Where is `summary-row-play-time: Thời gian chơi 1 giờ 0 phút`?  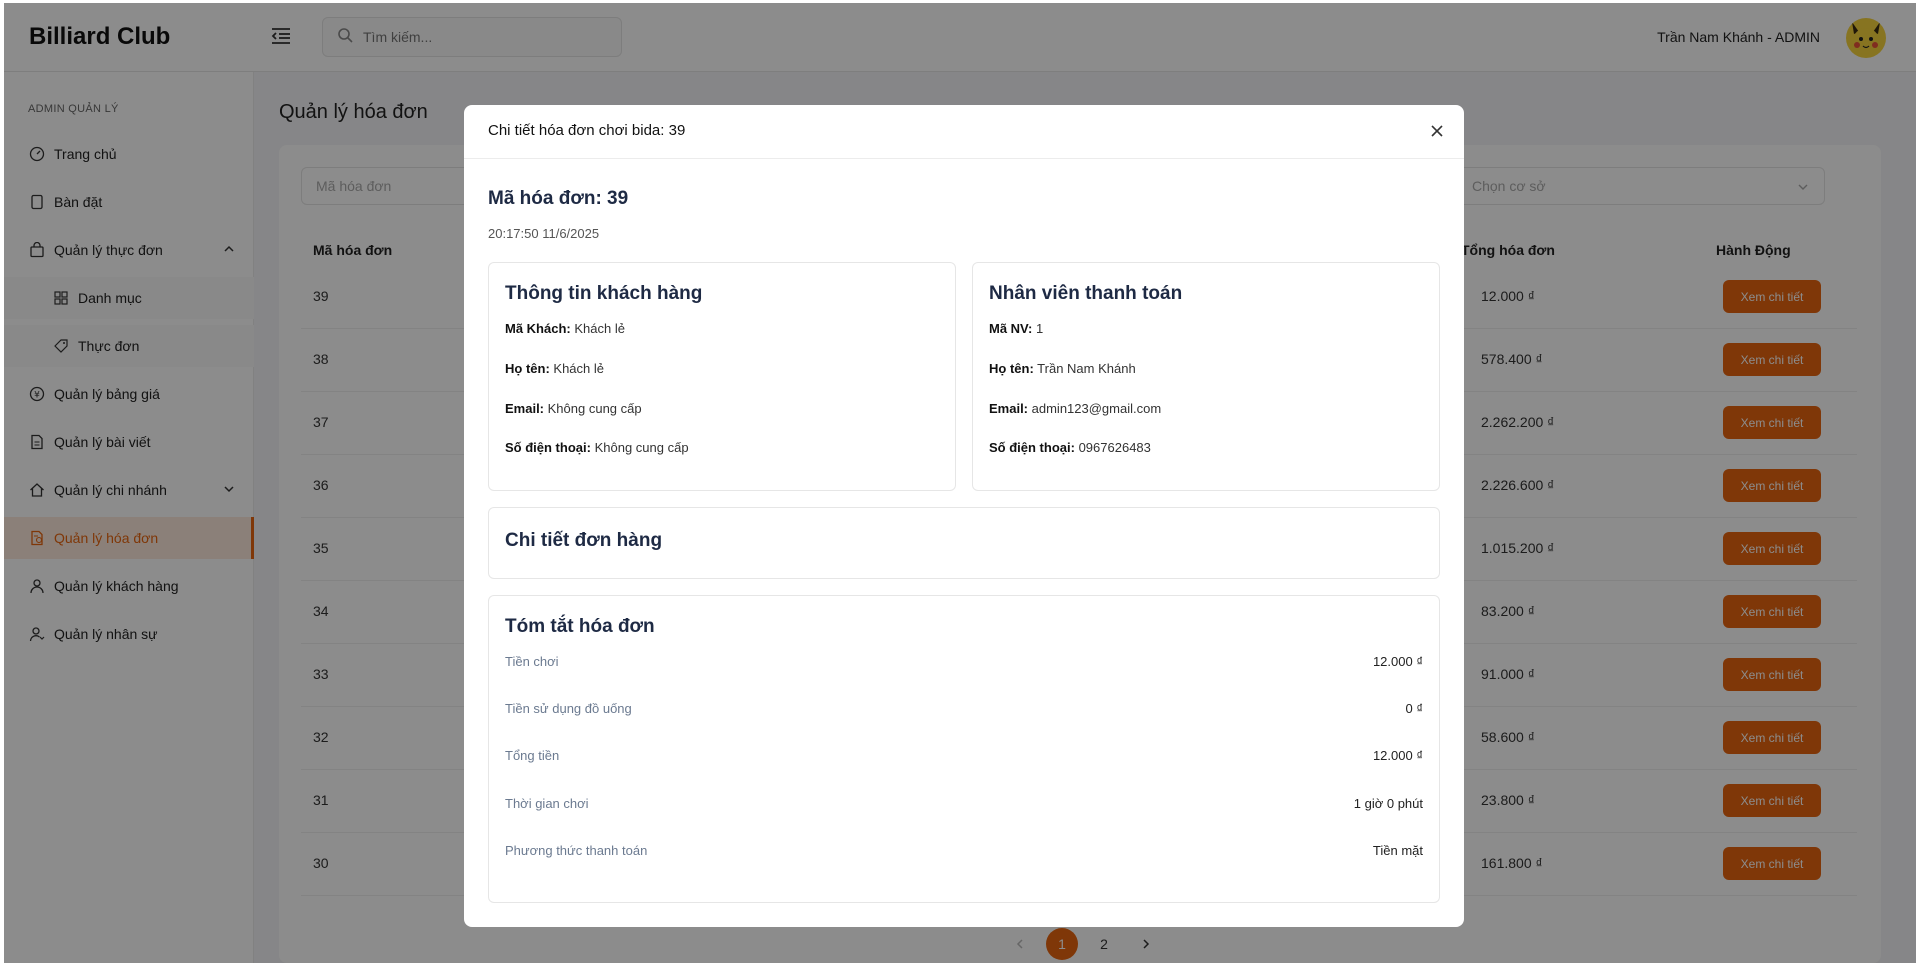
summary-row-play-time: Thời gian chơi 1 giờ 0 phút is located at coordinates (964, 803).